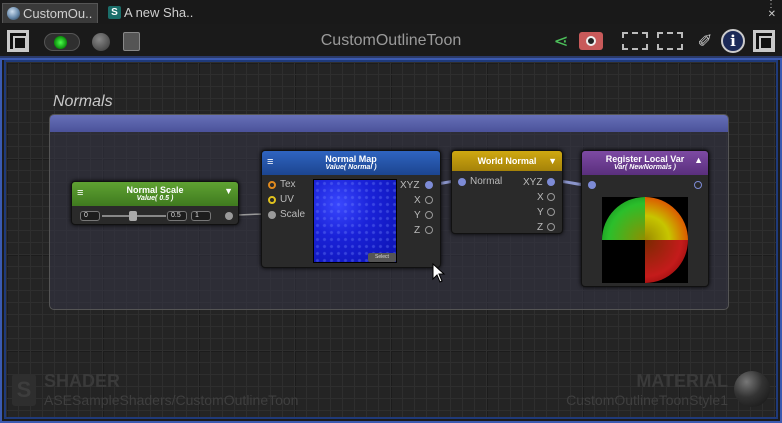 The height and width of the screenshot is (423, 782). What do you see at coordinates (752, 389) in the screenshot?
I see `material-preview-sphere` at bounding box center [752, 389].